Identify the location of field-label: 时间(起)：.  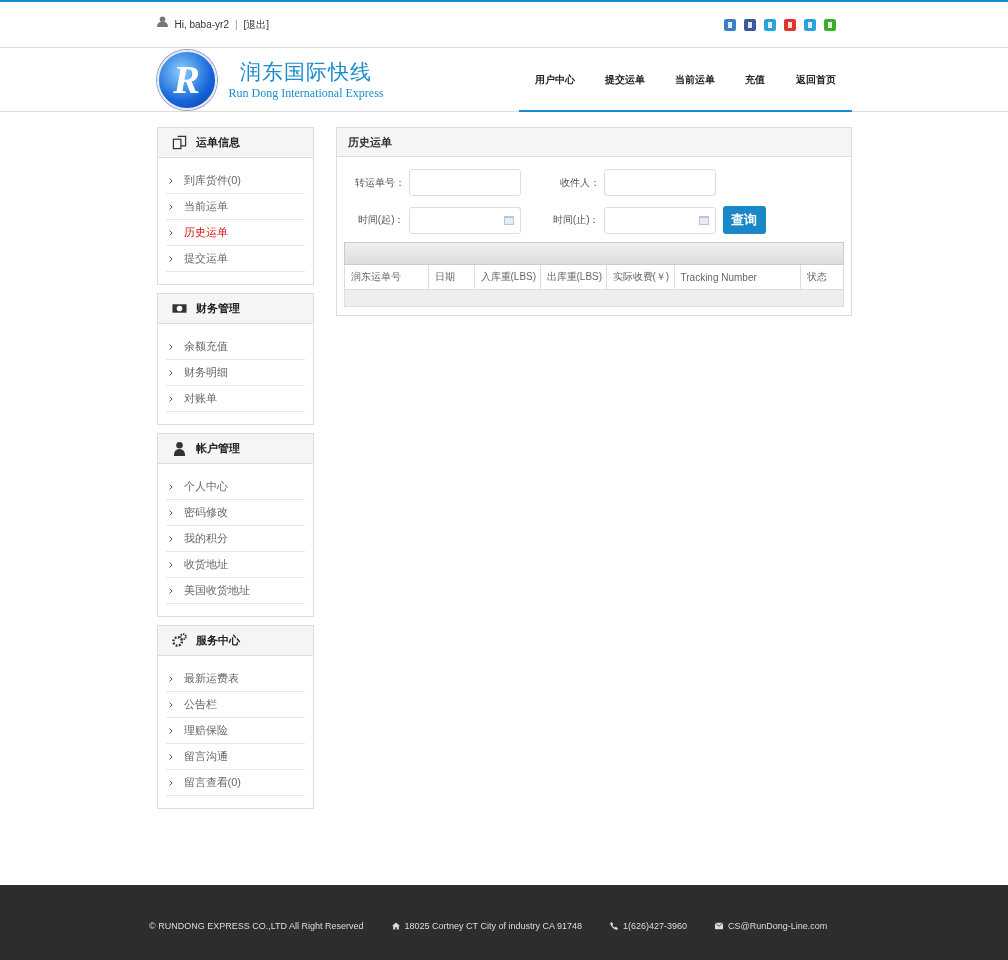
(380, 220).